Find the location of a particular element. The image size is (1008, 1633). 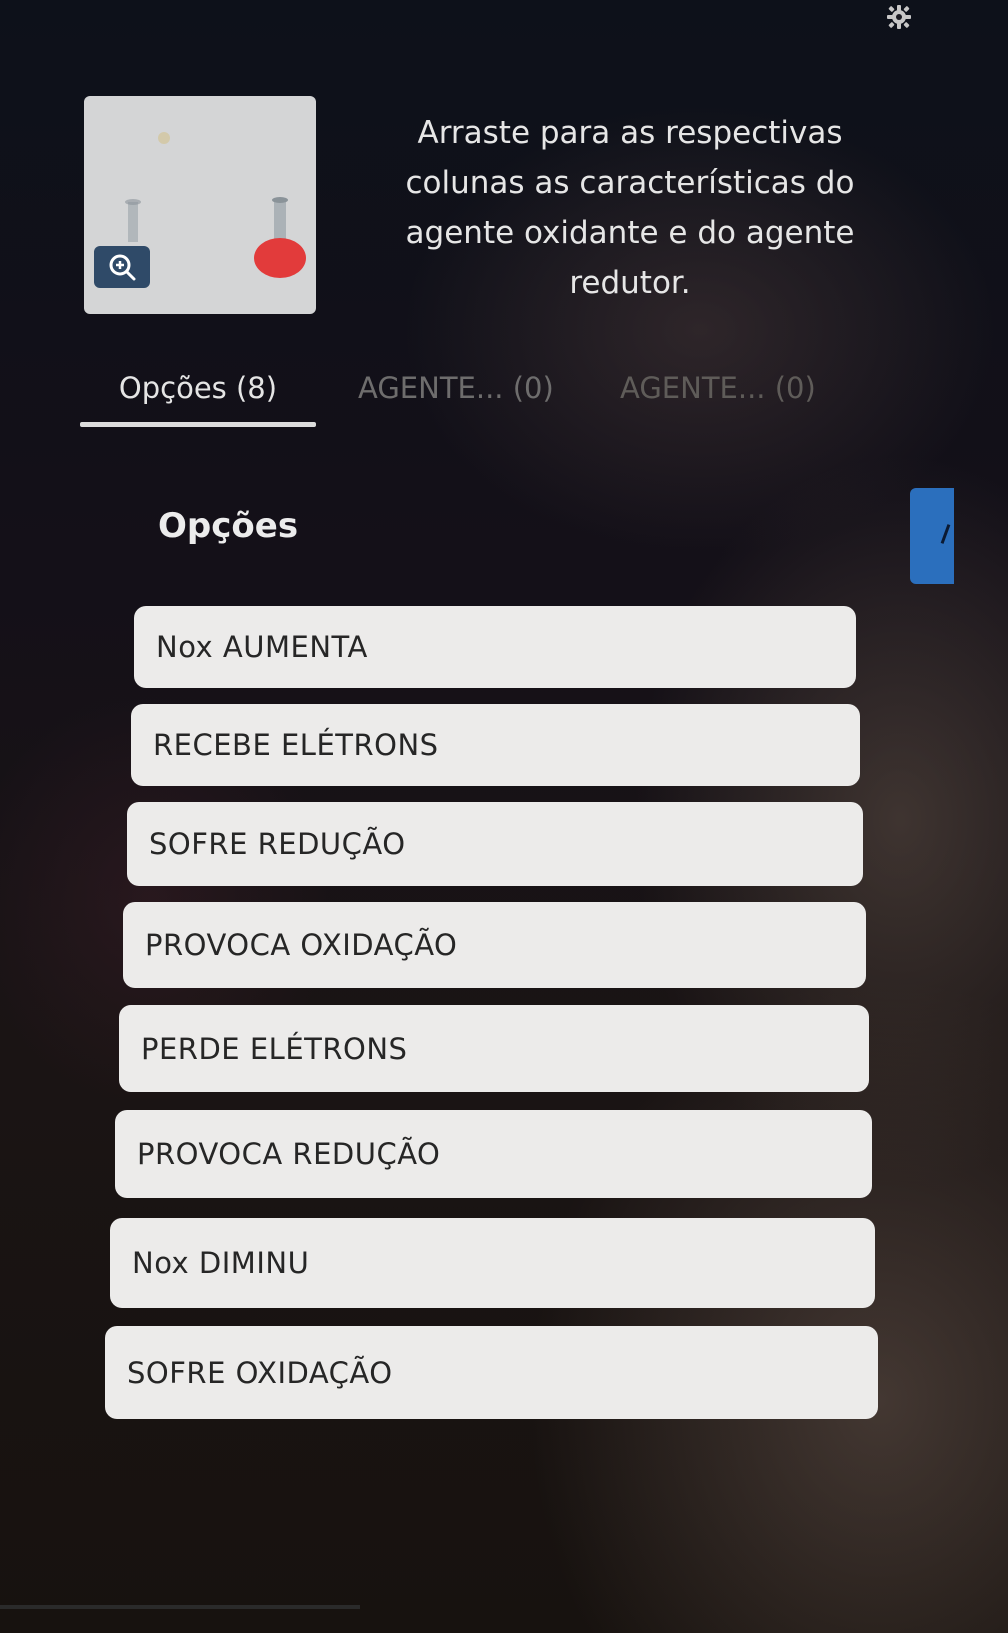

tab-bar: Opções (8) AGENTE... (0) AGENTE... (0) is located at coordinates (530, 395).